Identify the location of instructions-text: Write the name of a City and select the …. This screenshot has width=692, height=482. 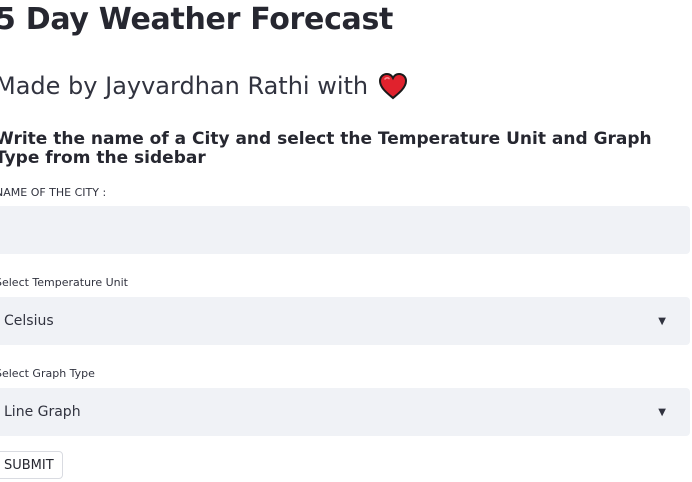
(326, 148).